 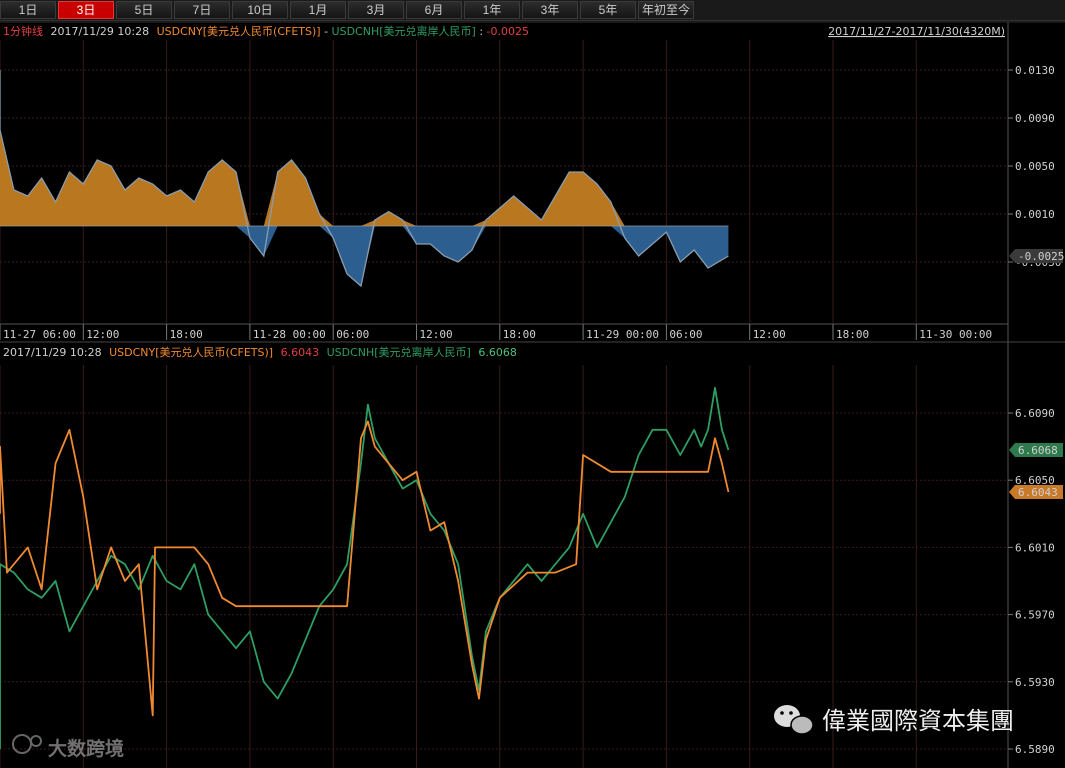 I want to click on cnh-tag-text: 6.6068, so click(x=1038, y=450).